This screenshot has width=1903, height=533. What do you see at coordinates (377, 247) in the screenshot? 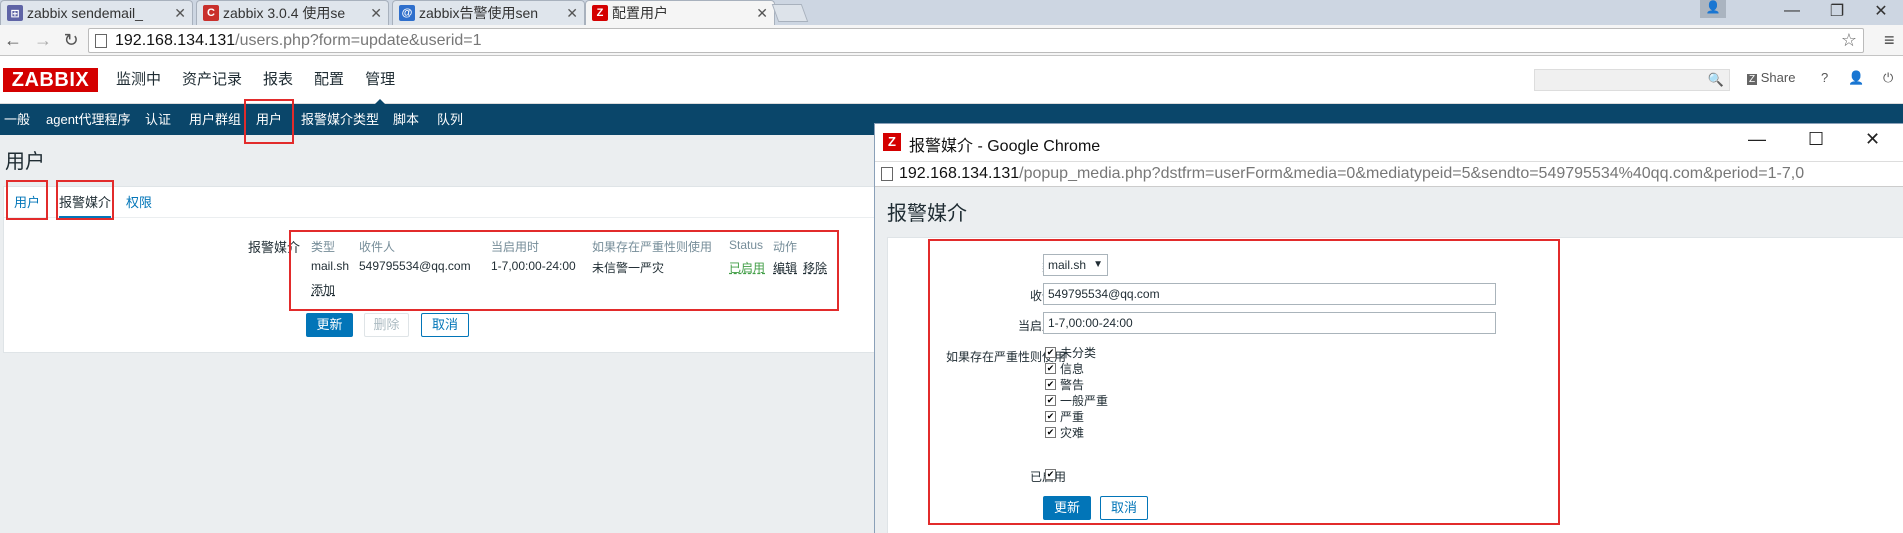
I see `column-header-sendto: 收件人` at bounding box center [377, 247].